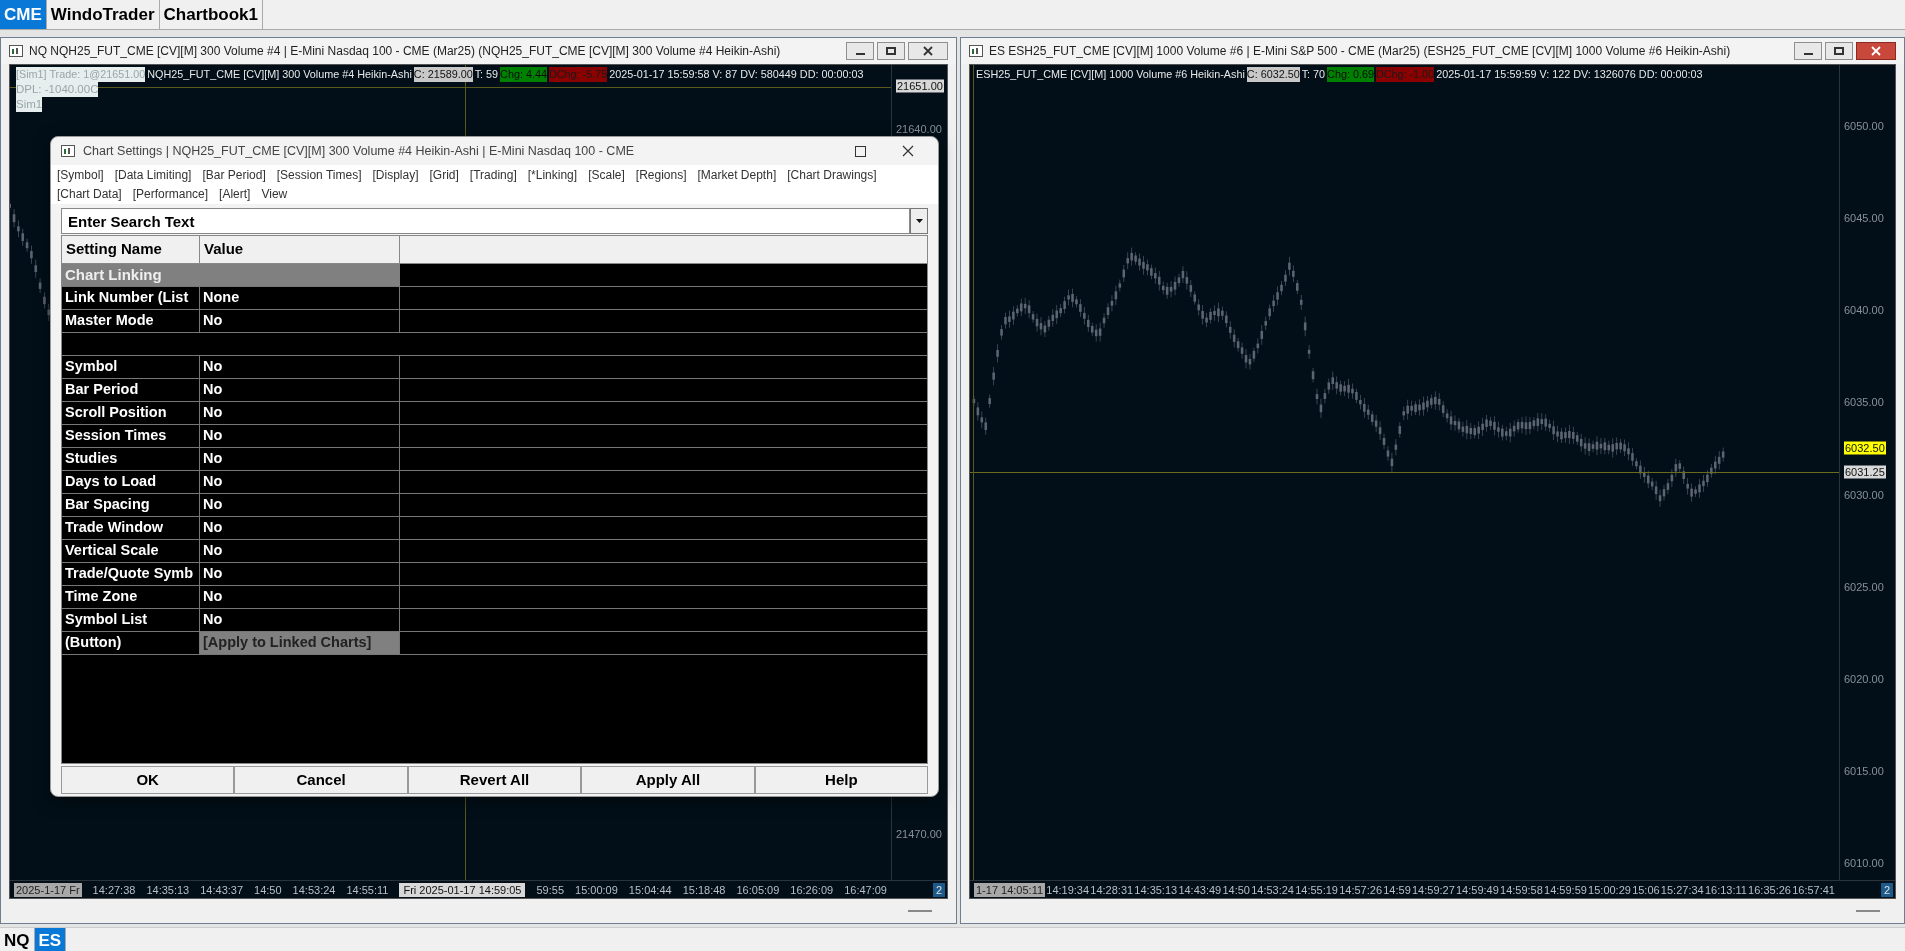 This screenshot has height=951, width=1905. What do you see at coordinates (920, 86) in the screenshot?
I see `price-label: 21651.00` at bounding box center [920, 86].